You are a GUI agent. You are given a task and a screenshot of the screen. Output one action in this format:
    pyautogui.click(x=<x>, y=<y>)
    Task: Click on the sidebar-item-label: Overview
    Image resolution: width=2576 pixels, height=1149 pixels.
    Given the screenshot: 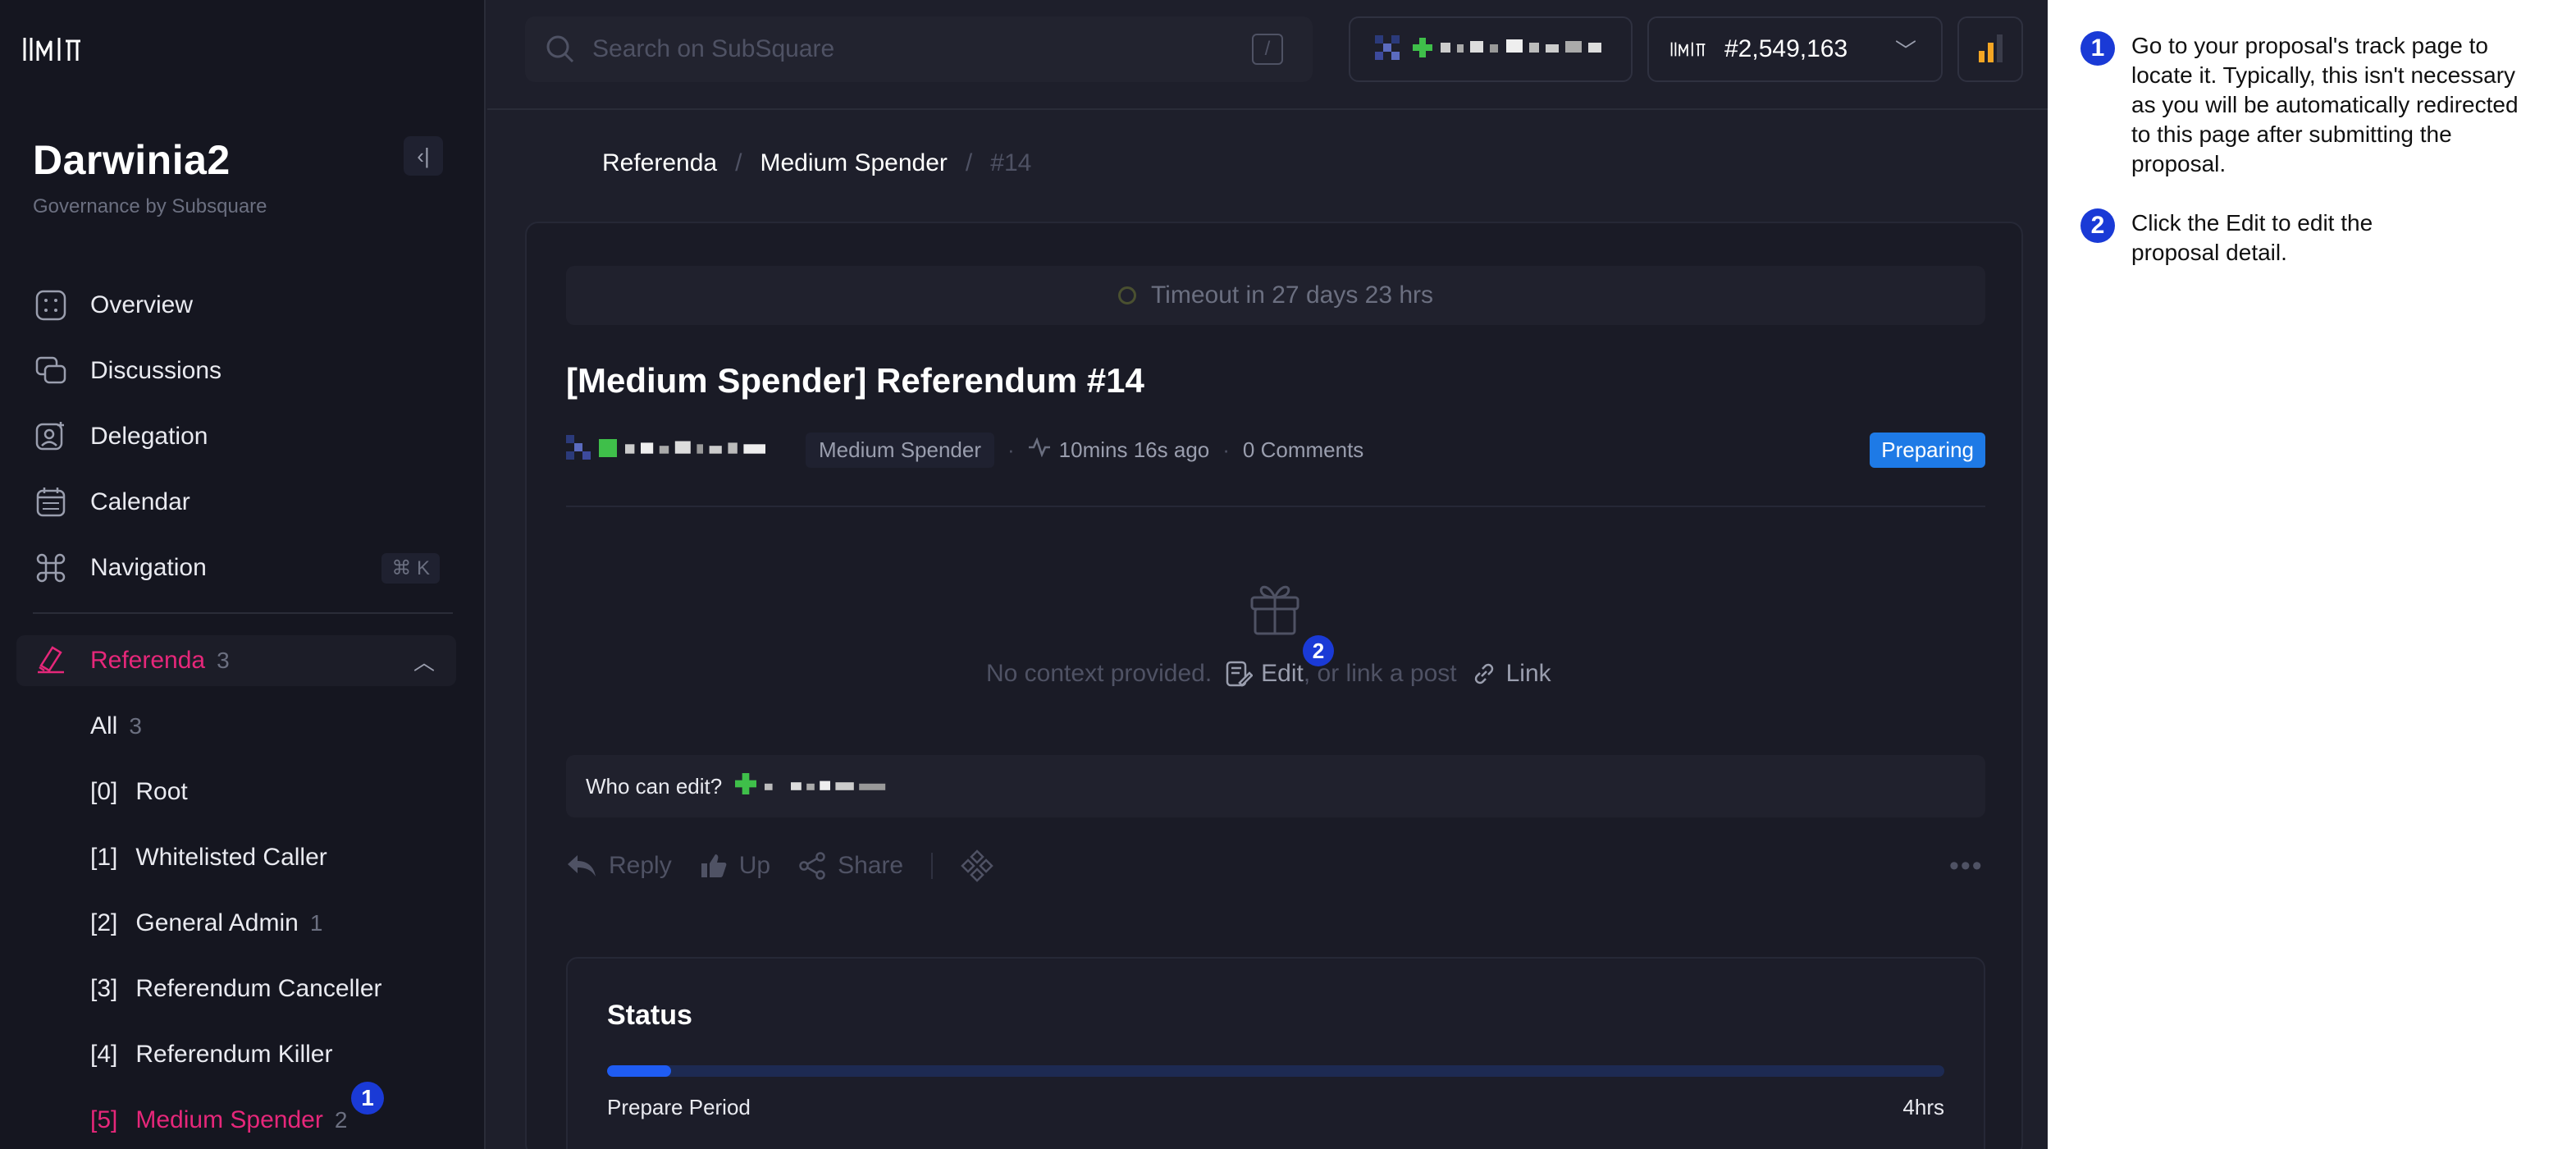 What is the action you would take?
    pyautogui.click(x=142, y=304)
    